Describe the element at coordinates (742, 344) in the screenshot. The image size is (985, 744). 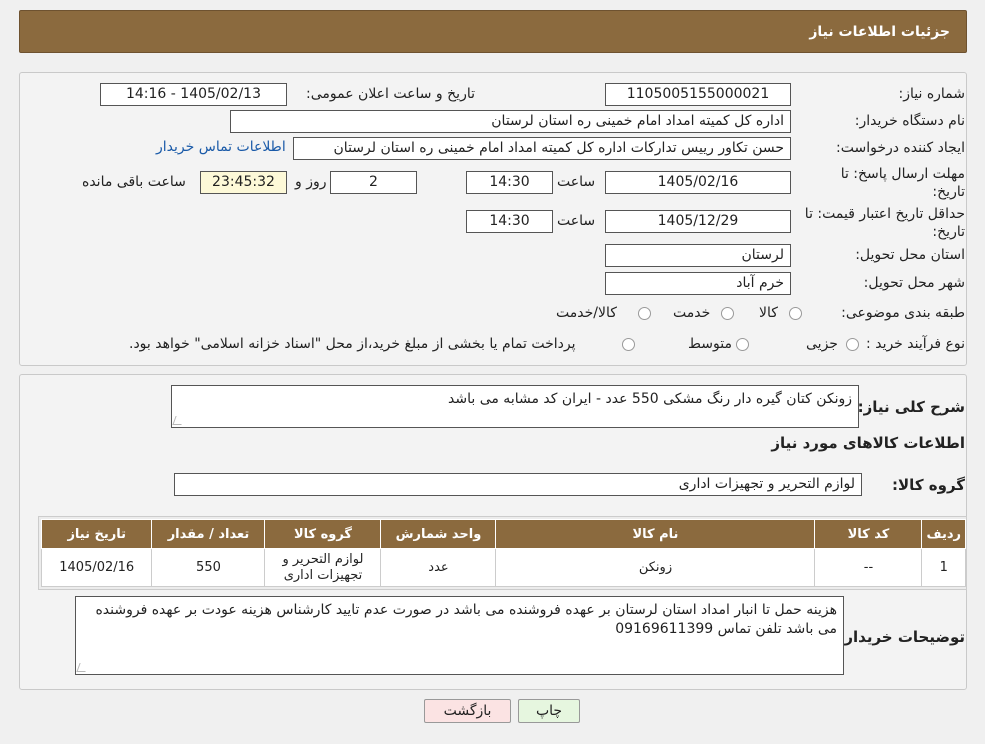
I see `process-radio-medium` at that location.